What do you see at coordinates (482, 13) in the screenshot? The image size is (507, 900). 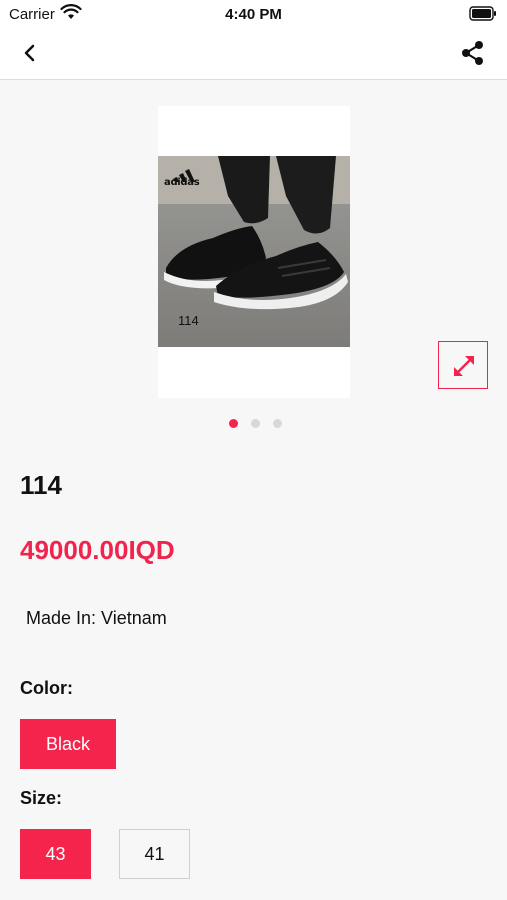 I see `battery-icon` at bounding box center [482, 13].